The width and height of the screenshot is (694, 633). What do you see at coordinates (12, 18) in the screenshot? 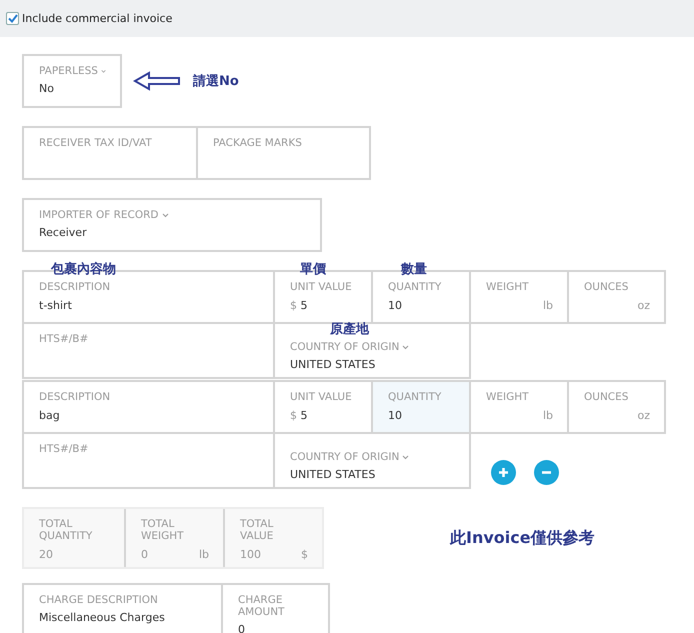
I see `invoice-checkbox` at bounding box center [12, 18].